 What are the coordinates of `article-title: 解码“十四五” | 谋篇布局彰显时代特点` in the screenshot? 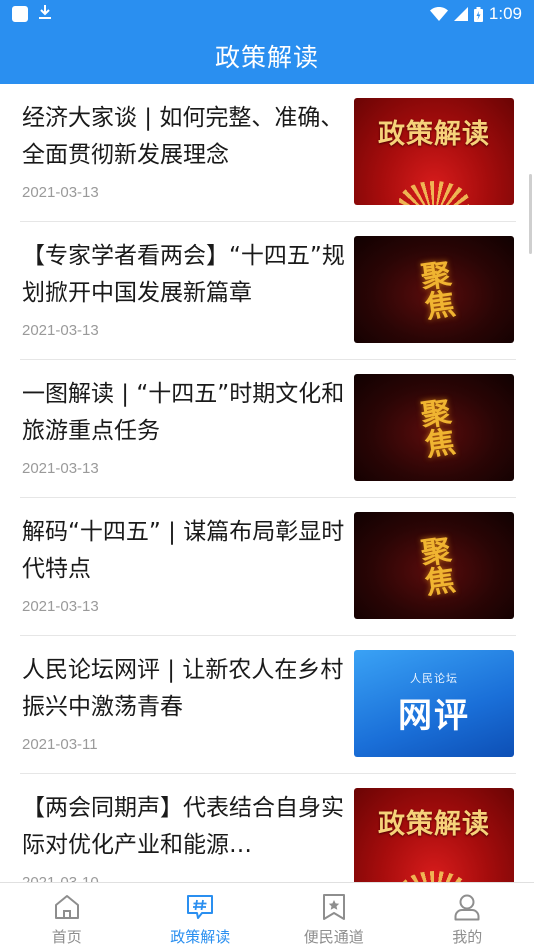 It's located at (183, 550).